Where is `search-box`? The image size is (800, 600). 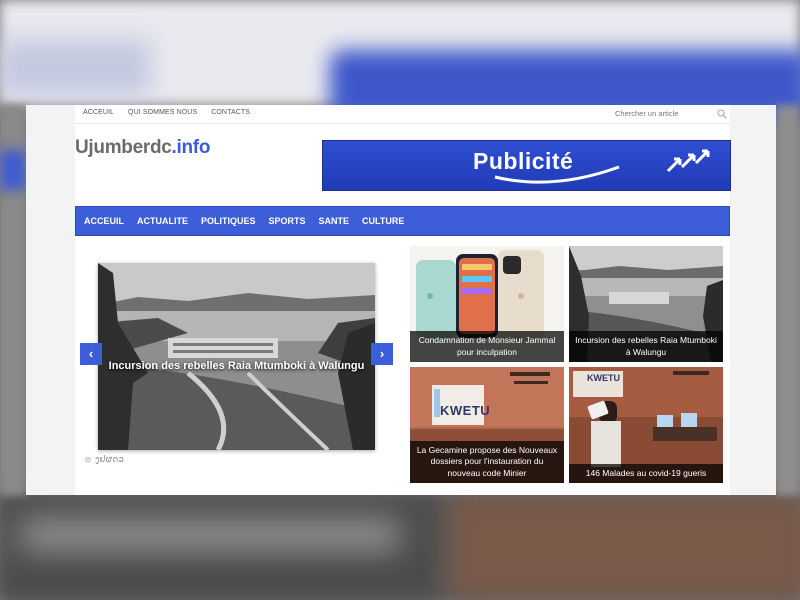 search-box is located at coordinates (671, 113).